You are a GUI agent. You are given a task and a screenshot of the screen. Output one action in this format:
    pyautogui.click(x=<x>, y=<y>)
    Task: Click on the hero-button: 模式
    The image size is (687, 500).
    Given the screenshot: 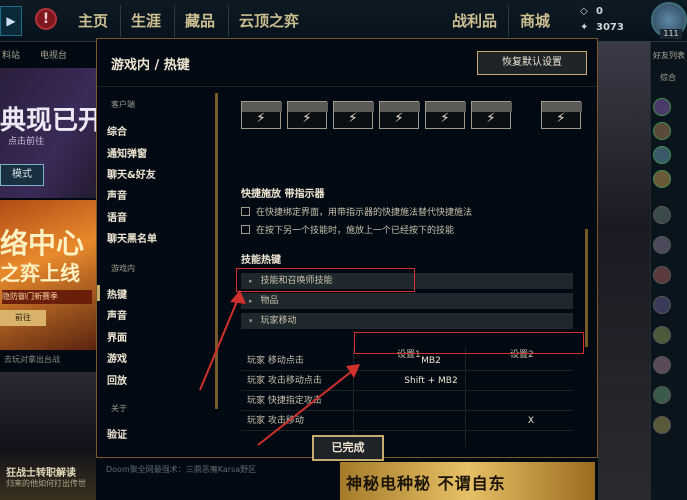 What is the action you would take?
    pyautogui.click(x=22, y=175)
    